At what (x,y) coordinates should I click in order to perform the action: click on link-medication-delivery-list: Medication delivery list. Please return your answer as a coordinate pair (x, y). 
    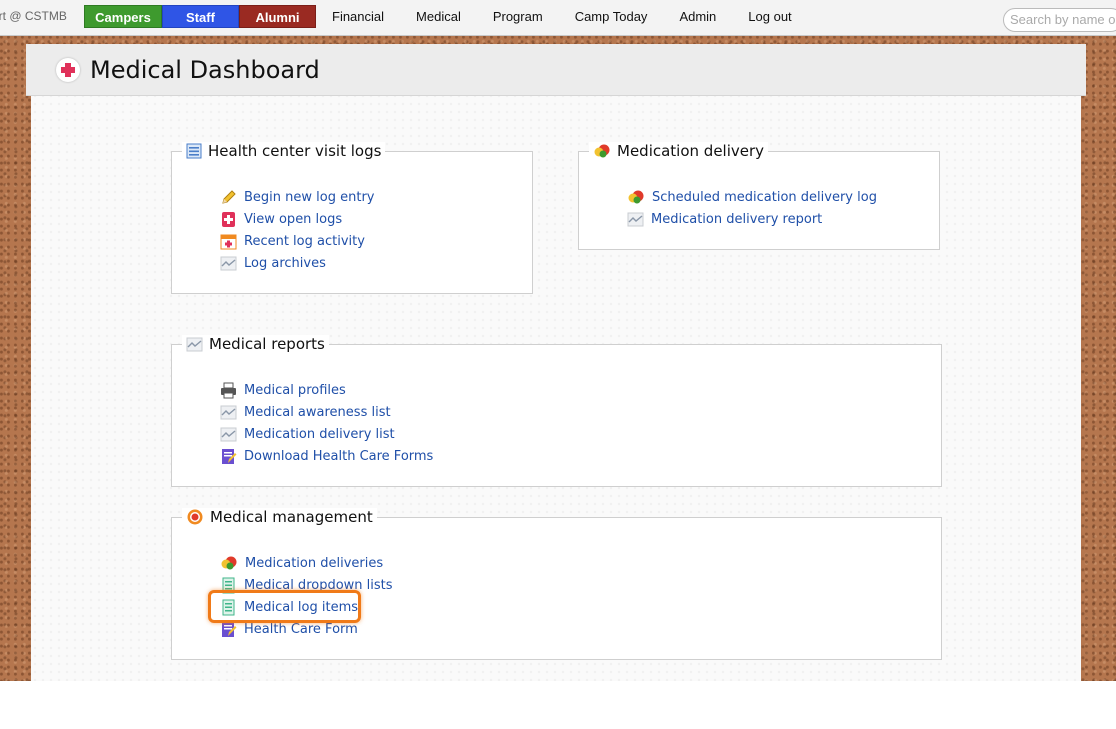
    Looking at the image, I should click on (326, 434).